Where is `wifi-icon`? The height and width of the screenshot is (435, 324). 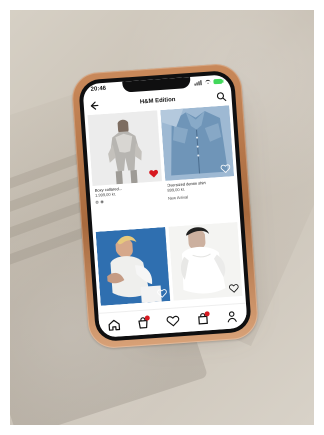
wifi-icon is located at coordinates (207, 81).